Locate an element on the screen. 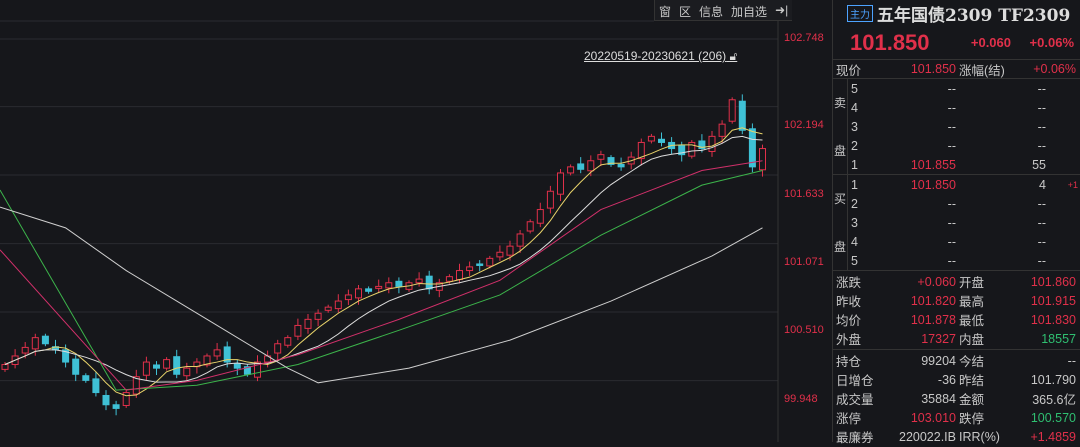 Image resolution: width=1080 pixels, height=447 pixels. stat-value: +0.060 is located at coordinates (936, 281).